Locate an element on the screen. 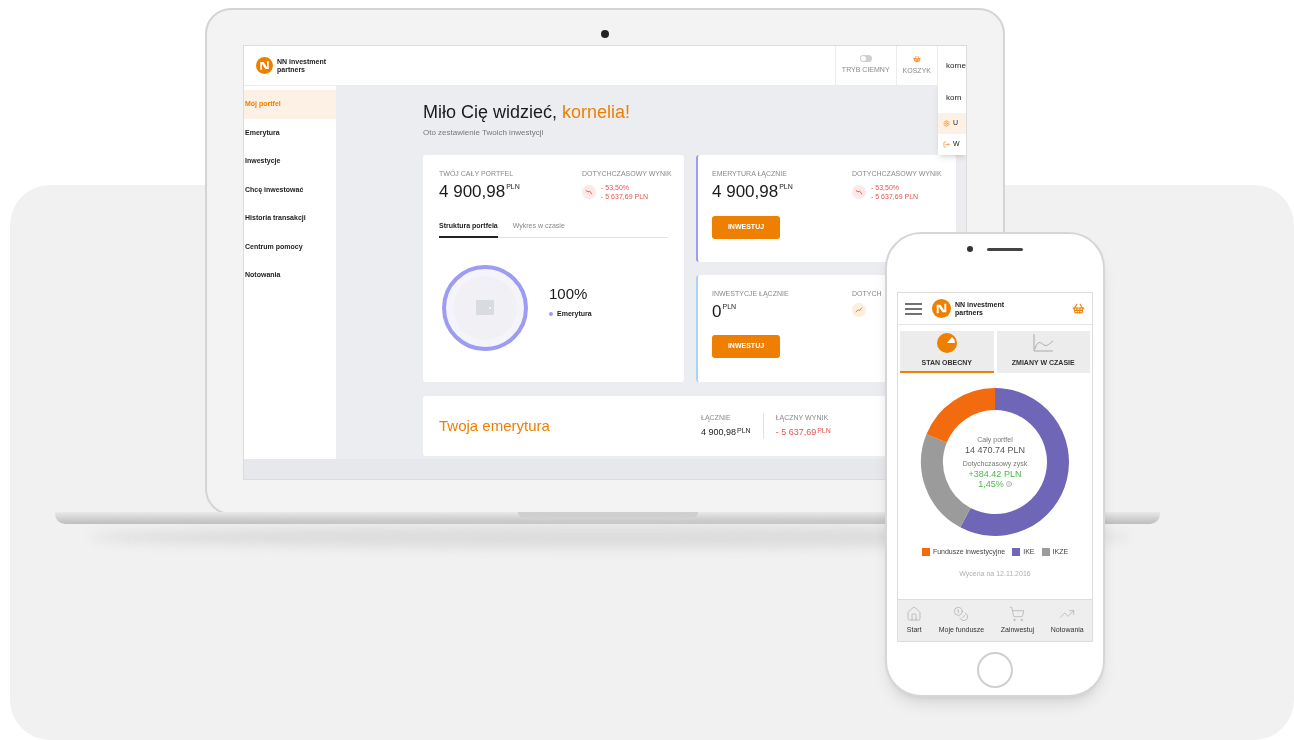  settings-icon is located at coordinates (946, 123).